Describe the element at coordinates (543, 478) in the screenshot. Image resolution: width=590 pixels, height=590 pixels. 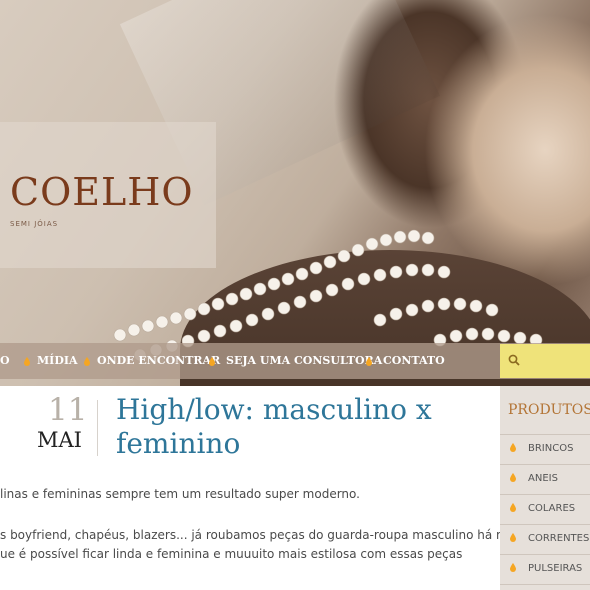
I see `sidebar-item-aneis: ANEIS` at that location.